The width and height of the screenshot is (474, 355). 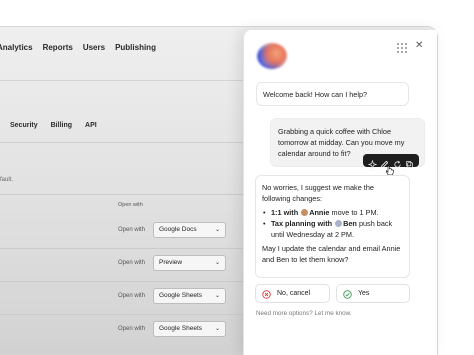 What do you see at coordinates (272, 56) in the screenshot?
I see `assistant-avatar` at bounding box center [272, 56].